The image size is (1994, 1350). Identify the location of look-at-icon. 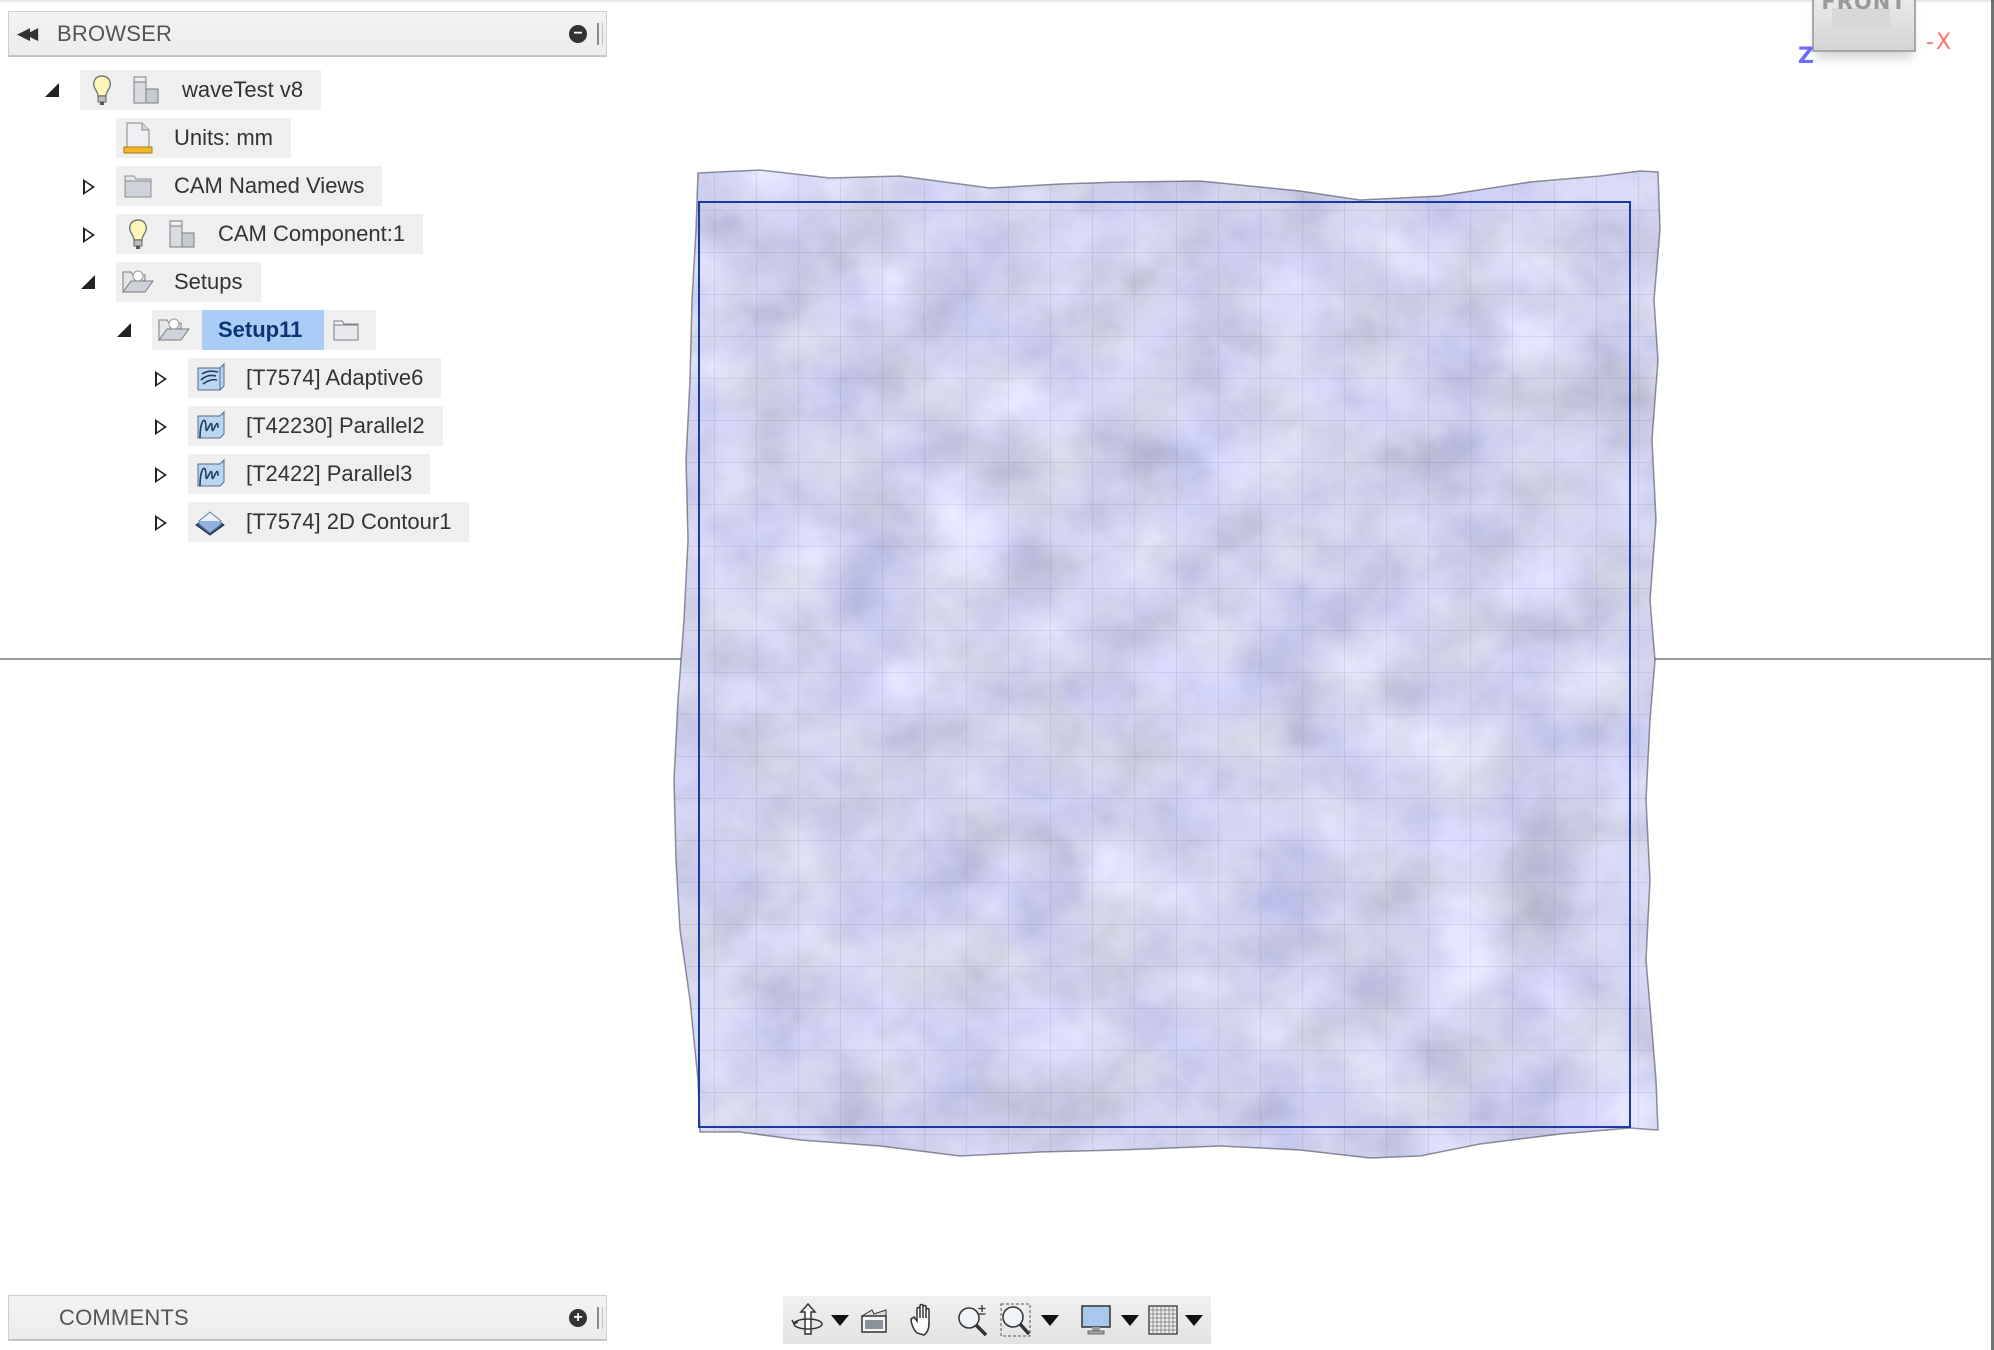
(874, 1320).